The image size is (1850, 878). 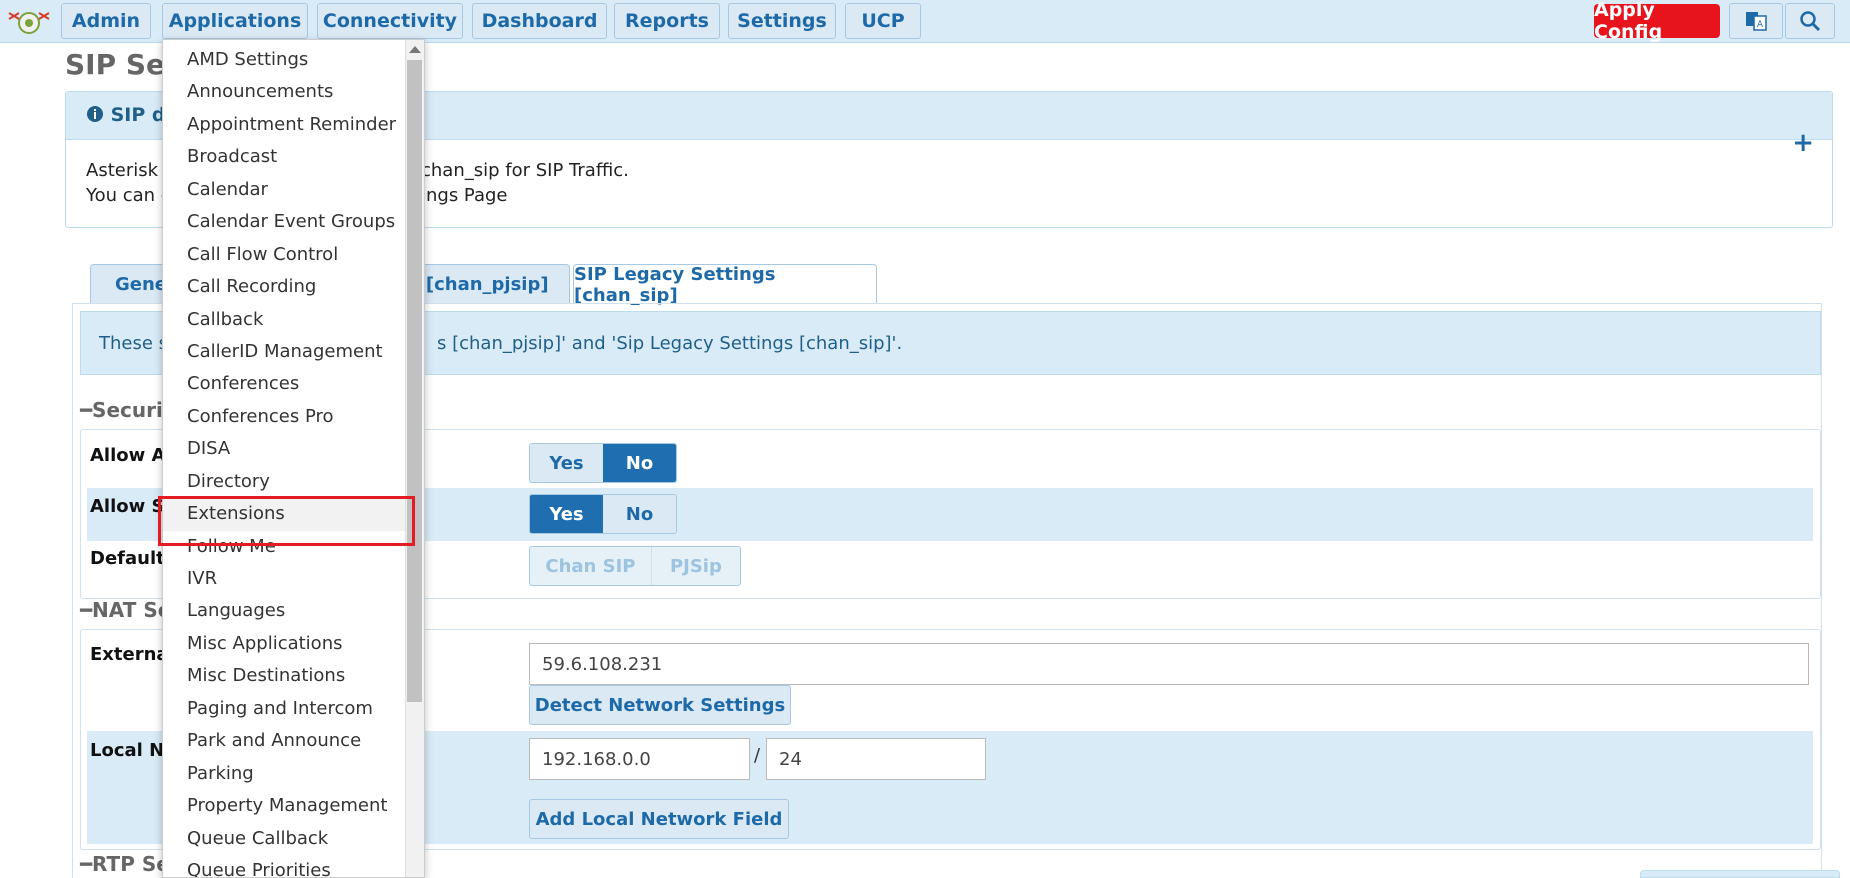 What do you see at coordinates (590, 566) in the screenshot?
I see `chan-sip-option: Chan SIP` at bounding box center [590, 566].